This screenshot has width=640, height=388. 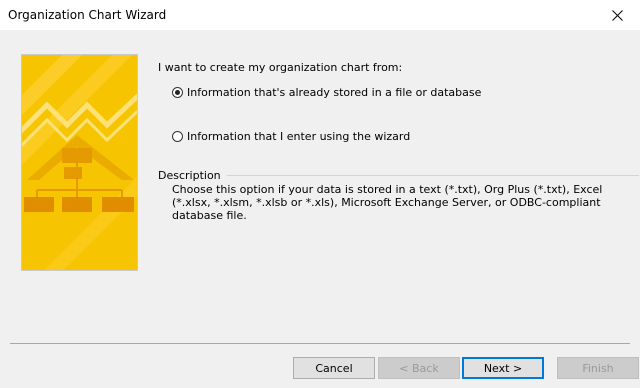 What do you see at coordinates (177, 136) in the screenshot?
I see `radio-button` at bounding box center [177, 136].